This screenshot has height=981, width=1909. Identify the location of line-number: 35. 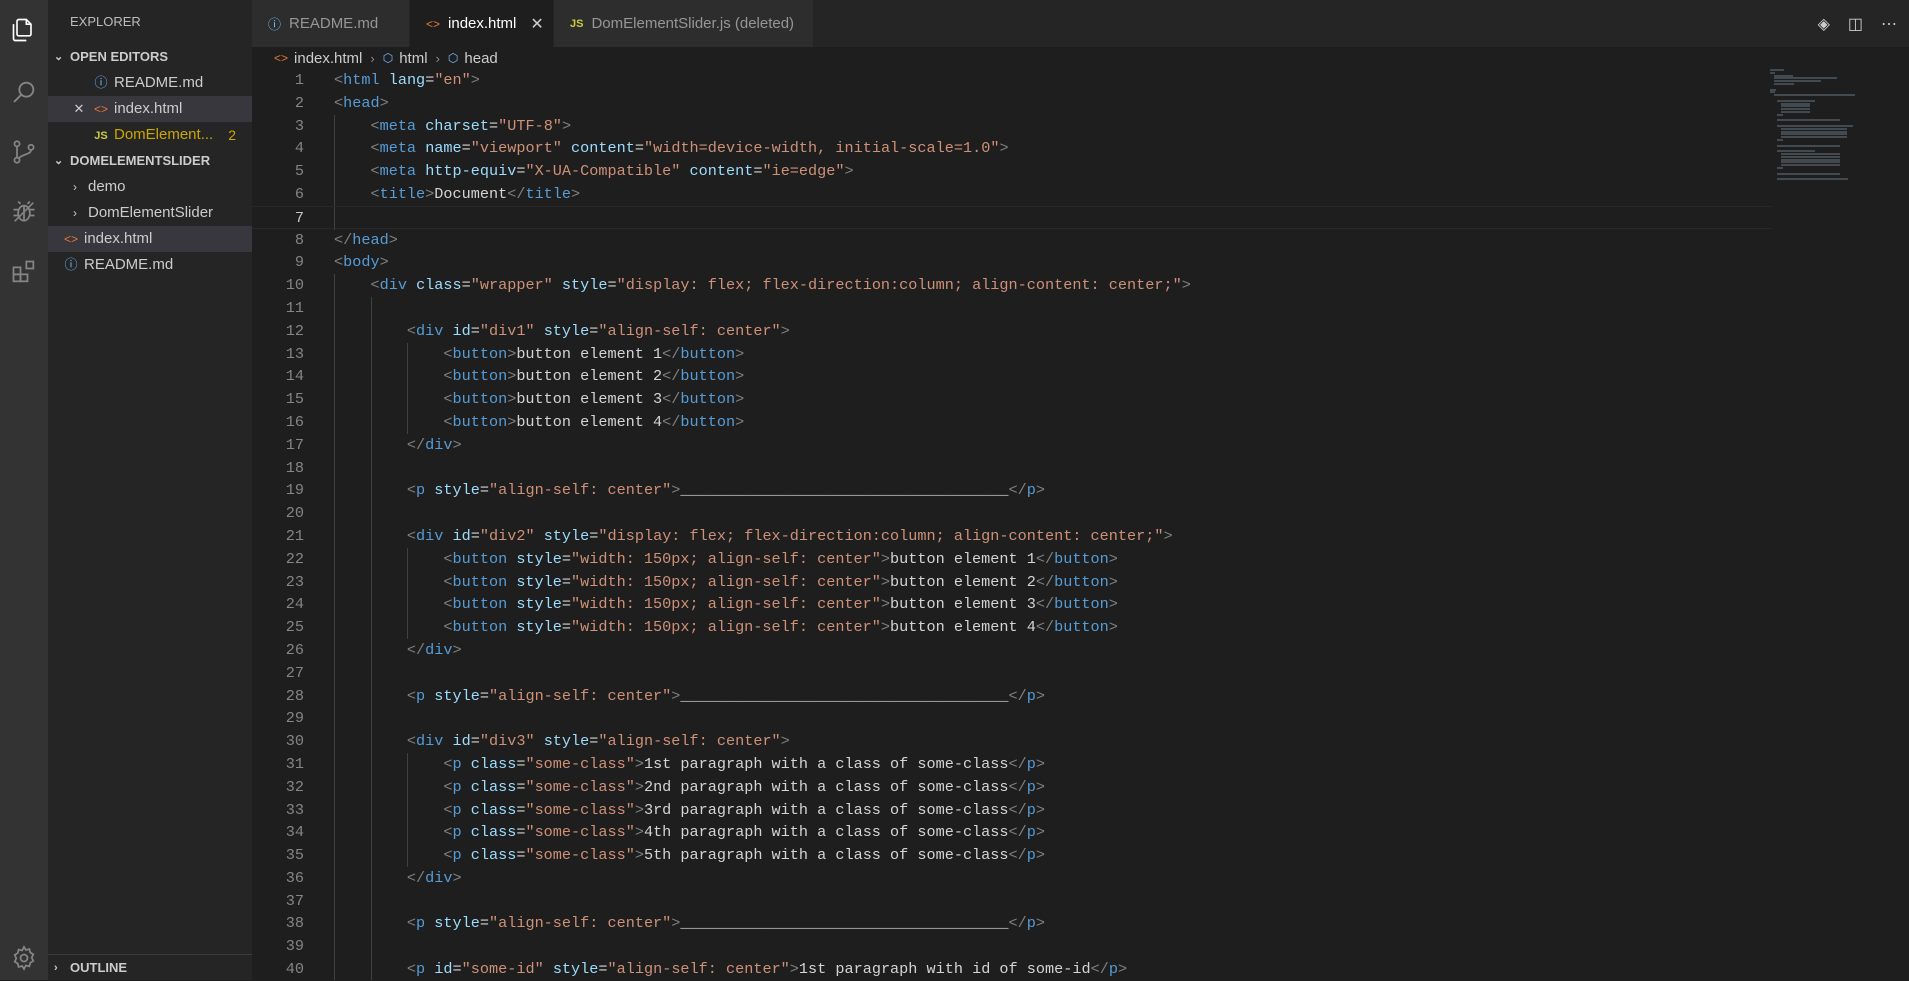
(294, 855).